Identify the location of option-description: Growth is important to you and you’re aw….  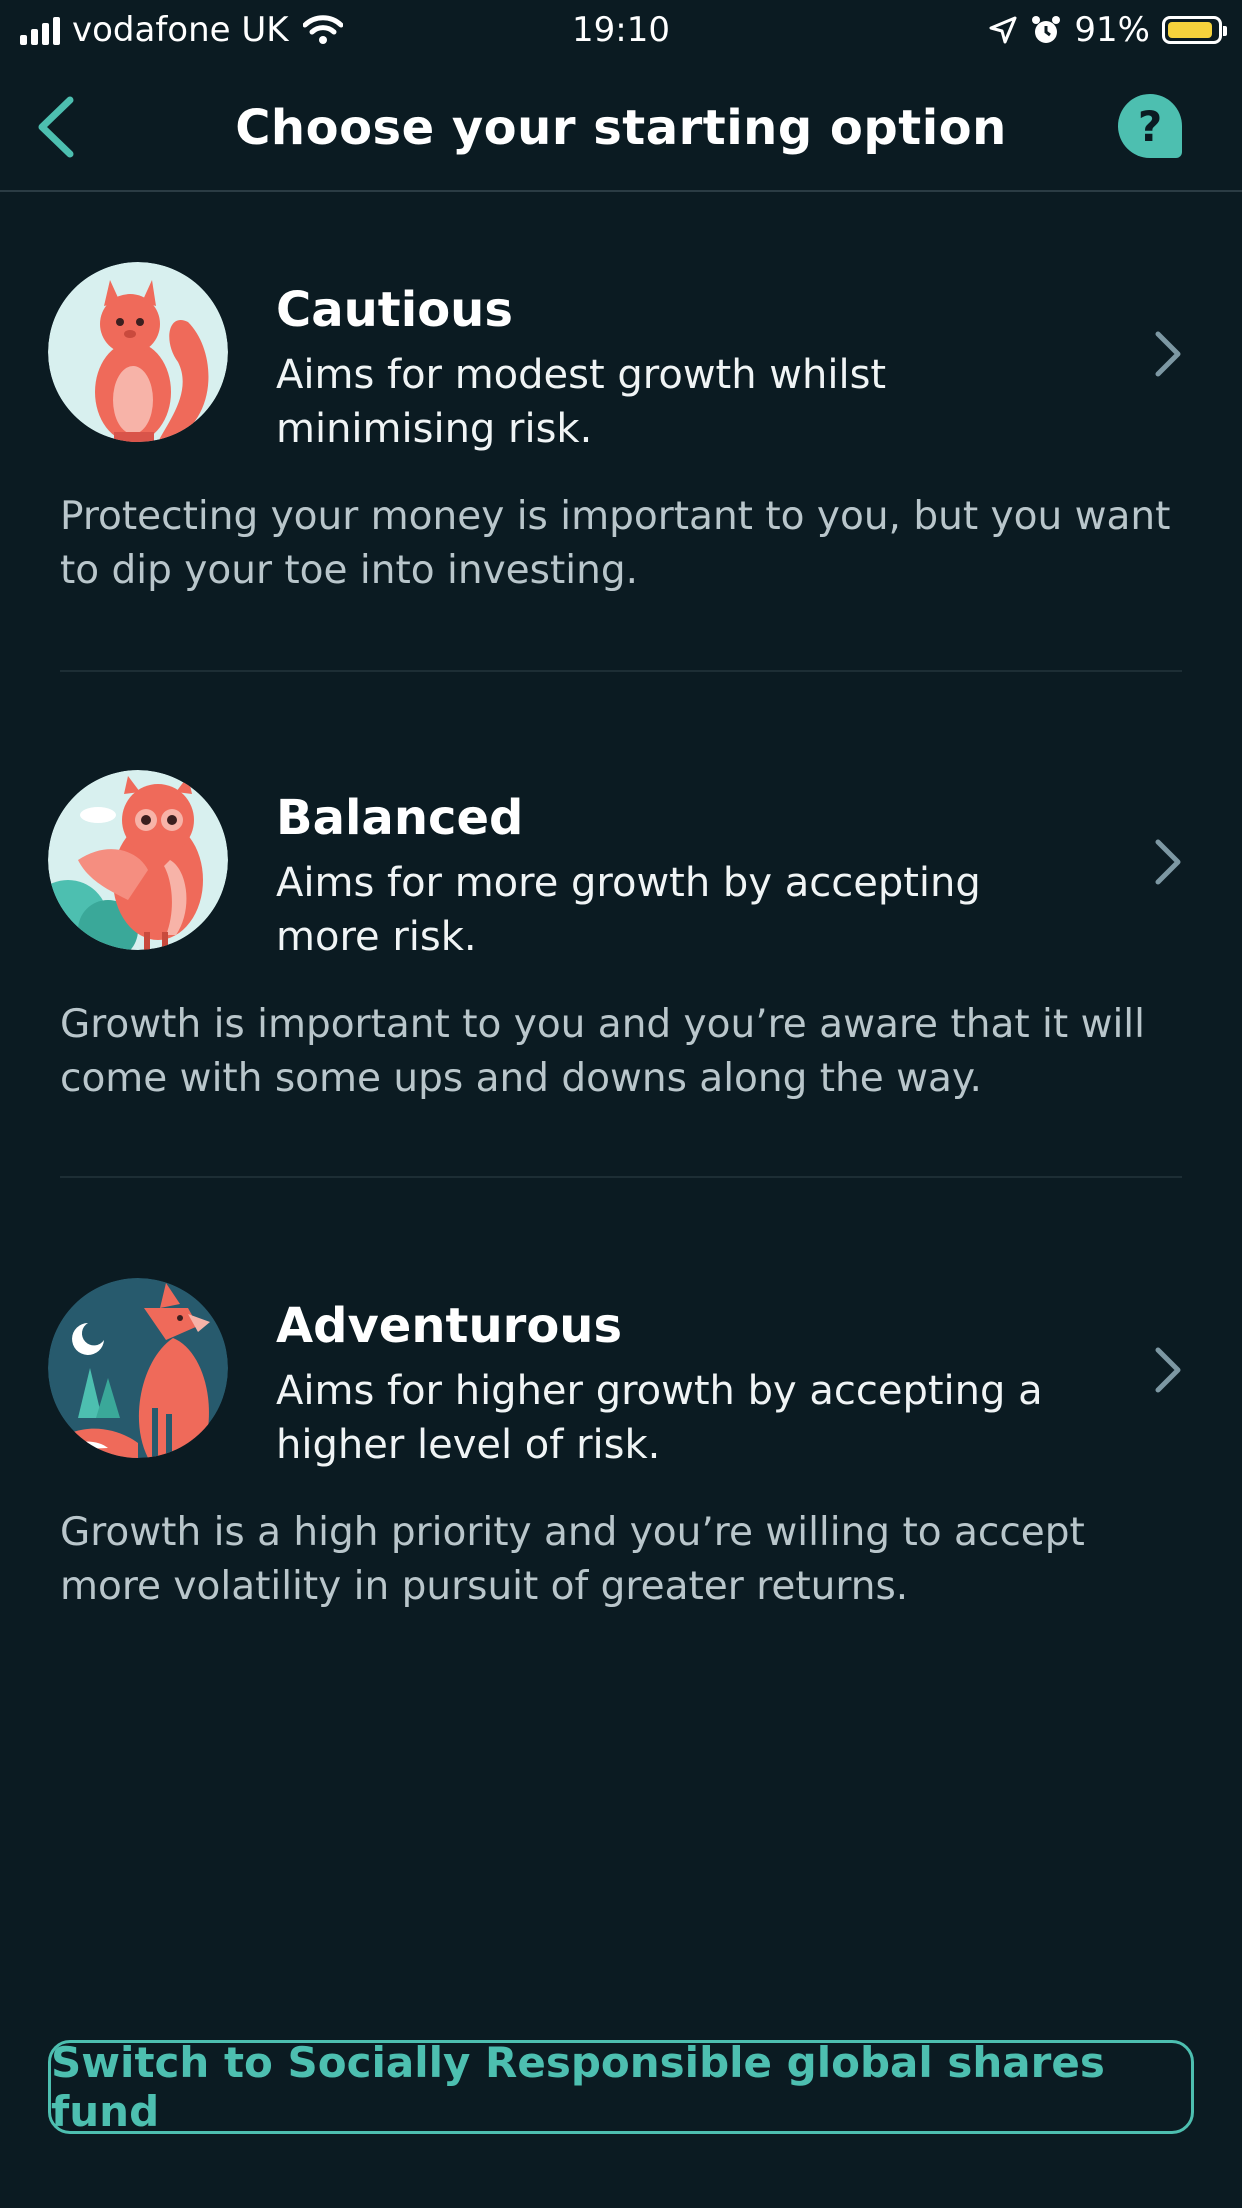
(602, 1051).